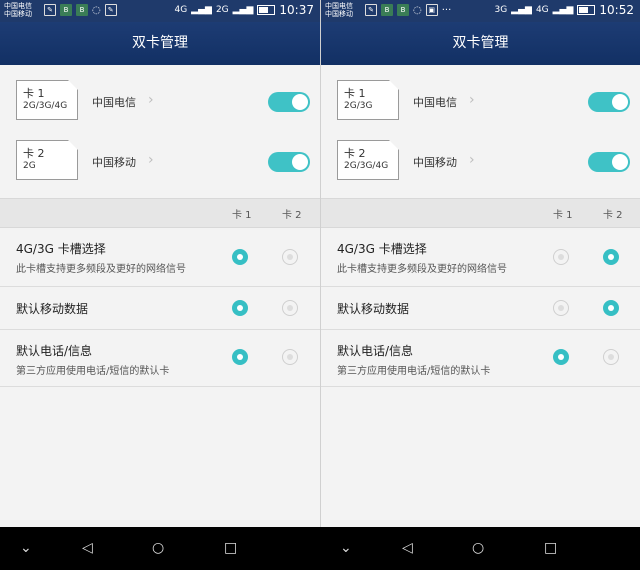  I want to click on column-header: 卡 1 卡 2, so click(160, 213).